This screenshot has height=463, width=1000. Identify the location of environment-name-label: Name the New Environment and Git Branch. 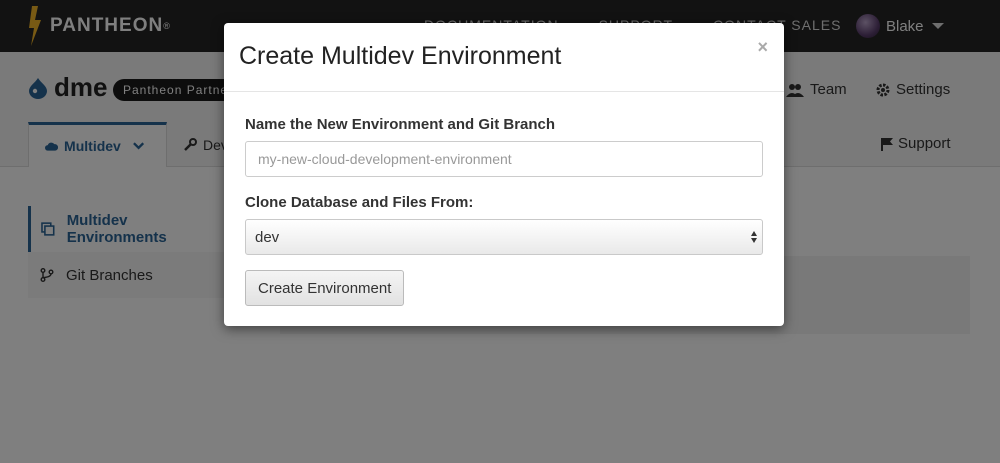
(400, 124).